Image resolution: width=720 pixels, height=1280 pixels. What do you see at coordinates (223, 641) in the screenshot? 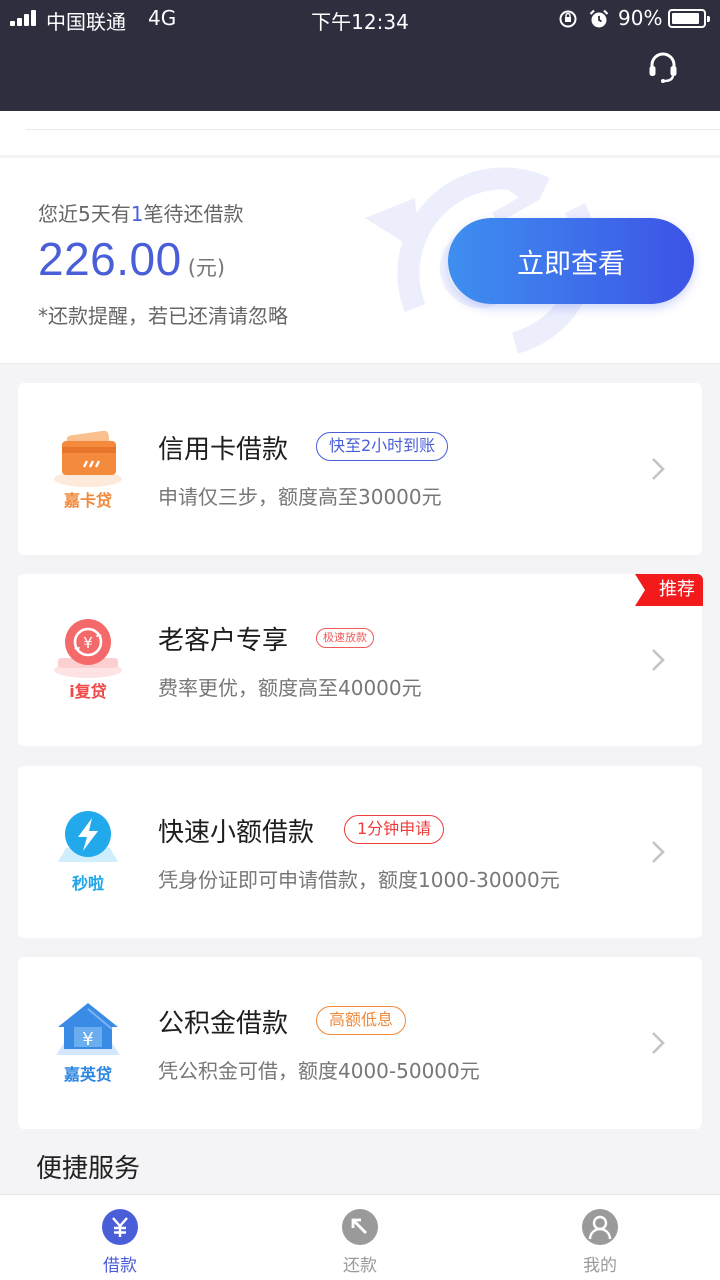
I see `product-title: 老客户专享` at bounding box center [223, 641].